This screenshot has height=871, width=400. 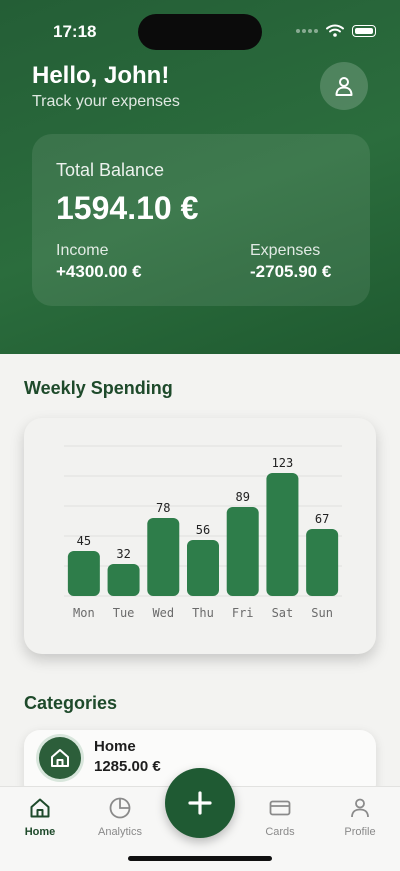 I want to click on status-bar: 17:18, so click(x=200, y=31).